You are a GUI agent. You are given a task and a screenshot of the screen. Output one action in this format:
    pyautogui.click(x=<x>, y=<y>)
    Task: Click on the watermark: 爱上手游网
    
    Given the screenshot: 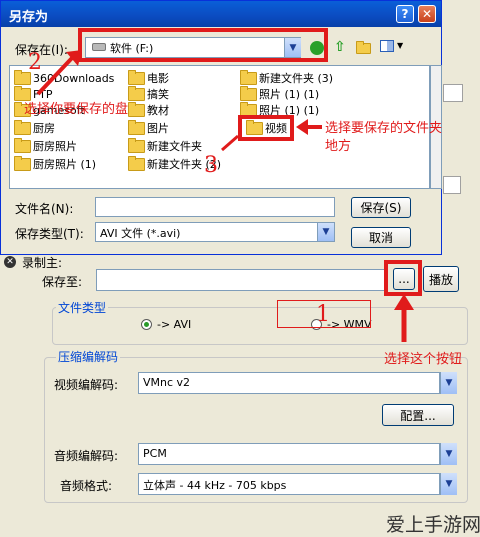 What is the action you would take?
    pyautogui.click(x=433, y=525)
    